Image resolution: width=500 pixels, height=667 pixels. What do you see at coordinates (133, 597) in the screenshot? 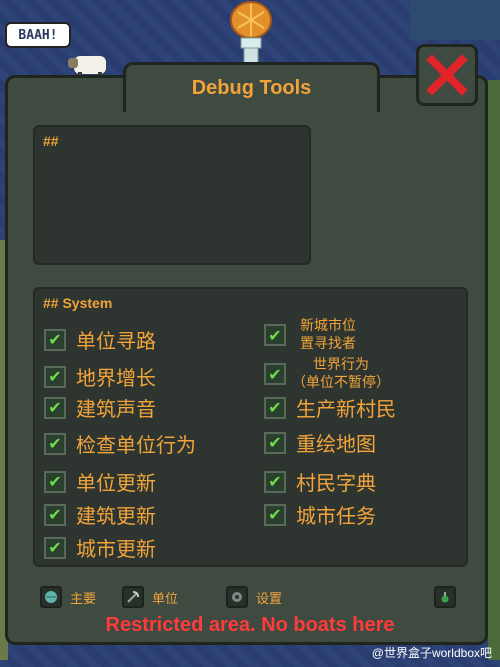
I see `pickaxe-icon` at bounding box center [133, 597].